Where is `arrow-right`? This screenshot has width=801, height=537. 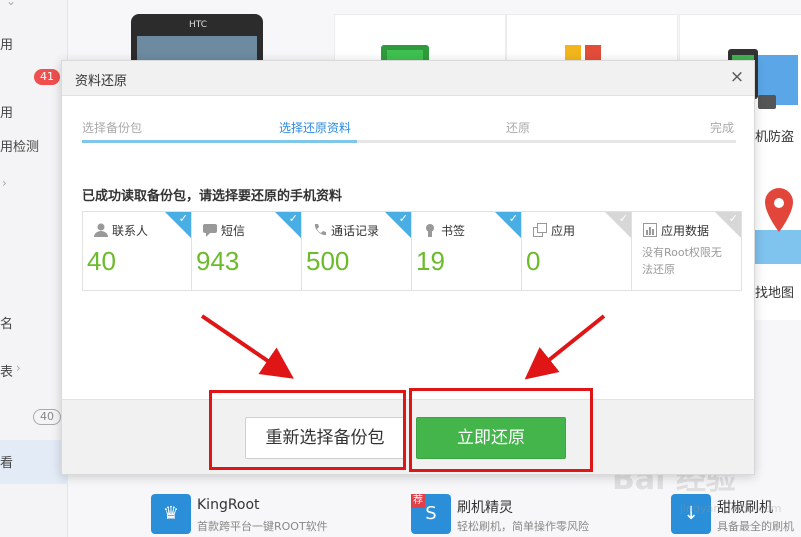
arrow-right is located at coordinates (565, 347).